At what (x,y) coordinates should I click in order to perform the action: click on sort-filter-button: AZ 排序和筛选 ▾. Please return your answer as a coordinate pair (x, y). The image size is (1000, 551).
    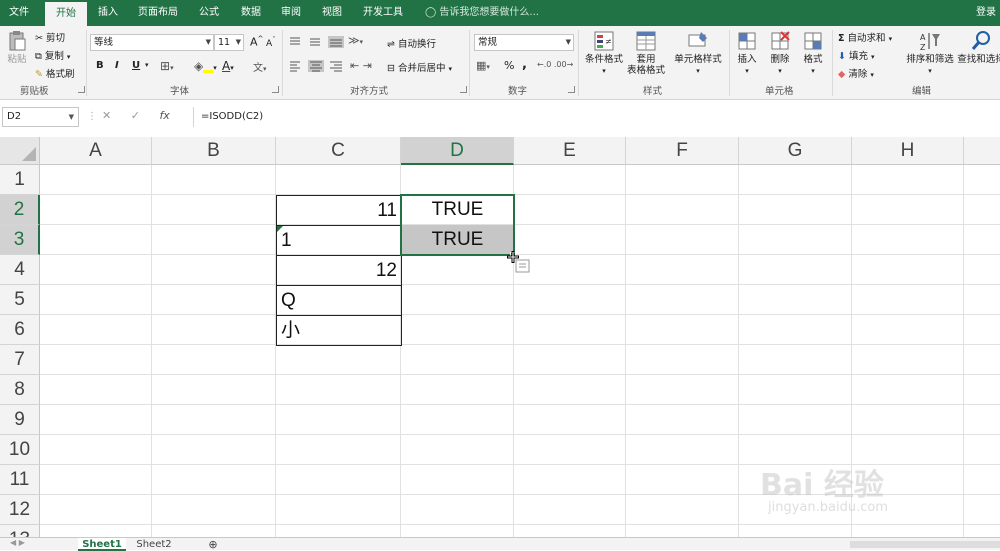
    Looking at the image, I should click on (930, 53).